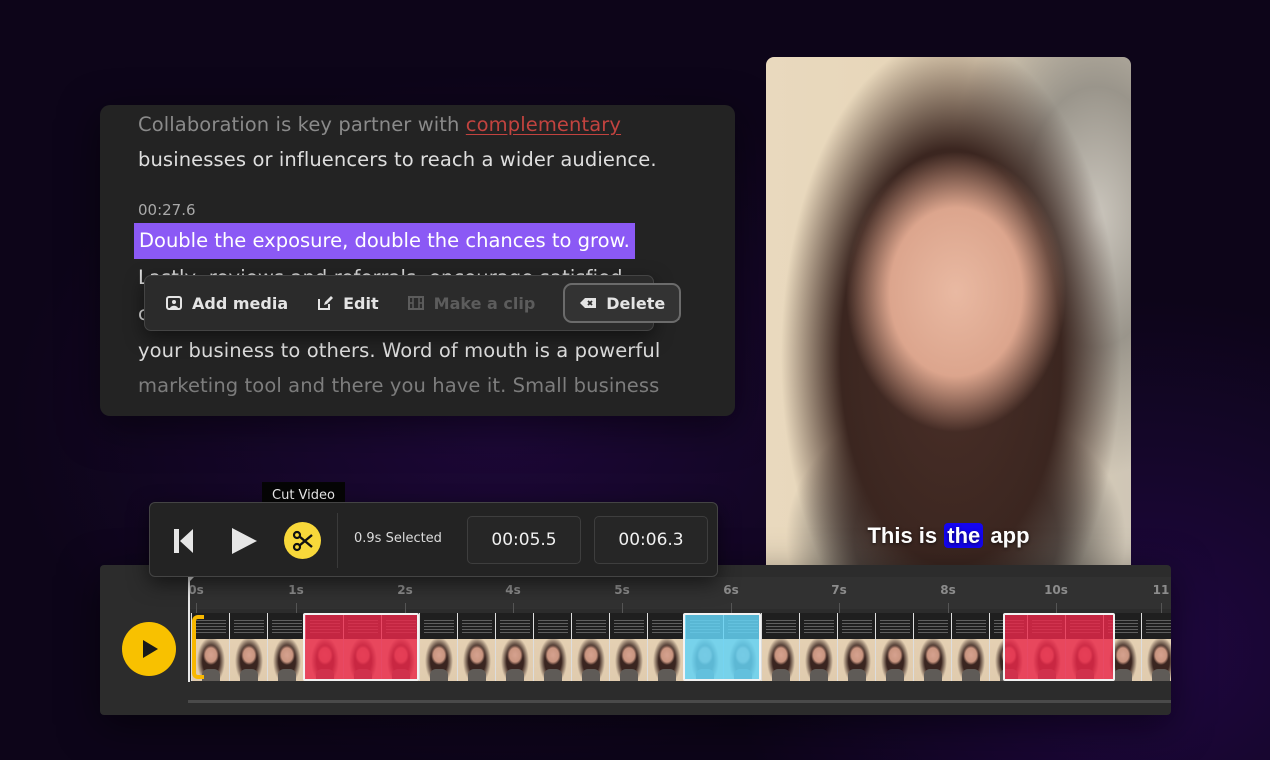 The image size is (1270, 760). What do you see at coordinates (1010, 535) in the screenshot?
I see `caption-text: app` at bounding box center [1010, 535].